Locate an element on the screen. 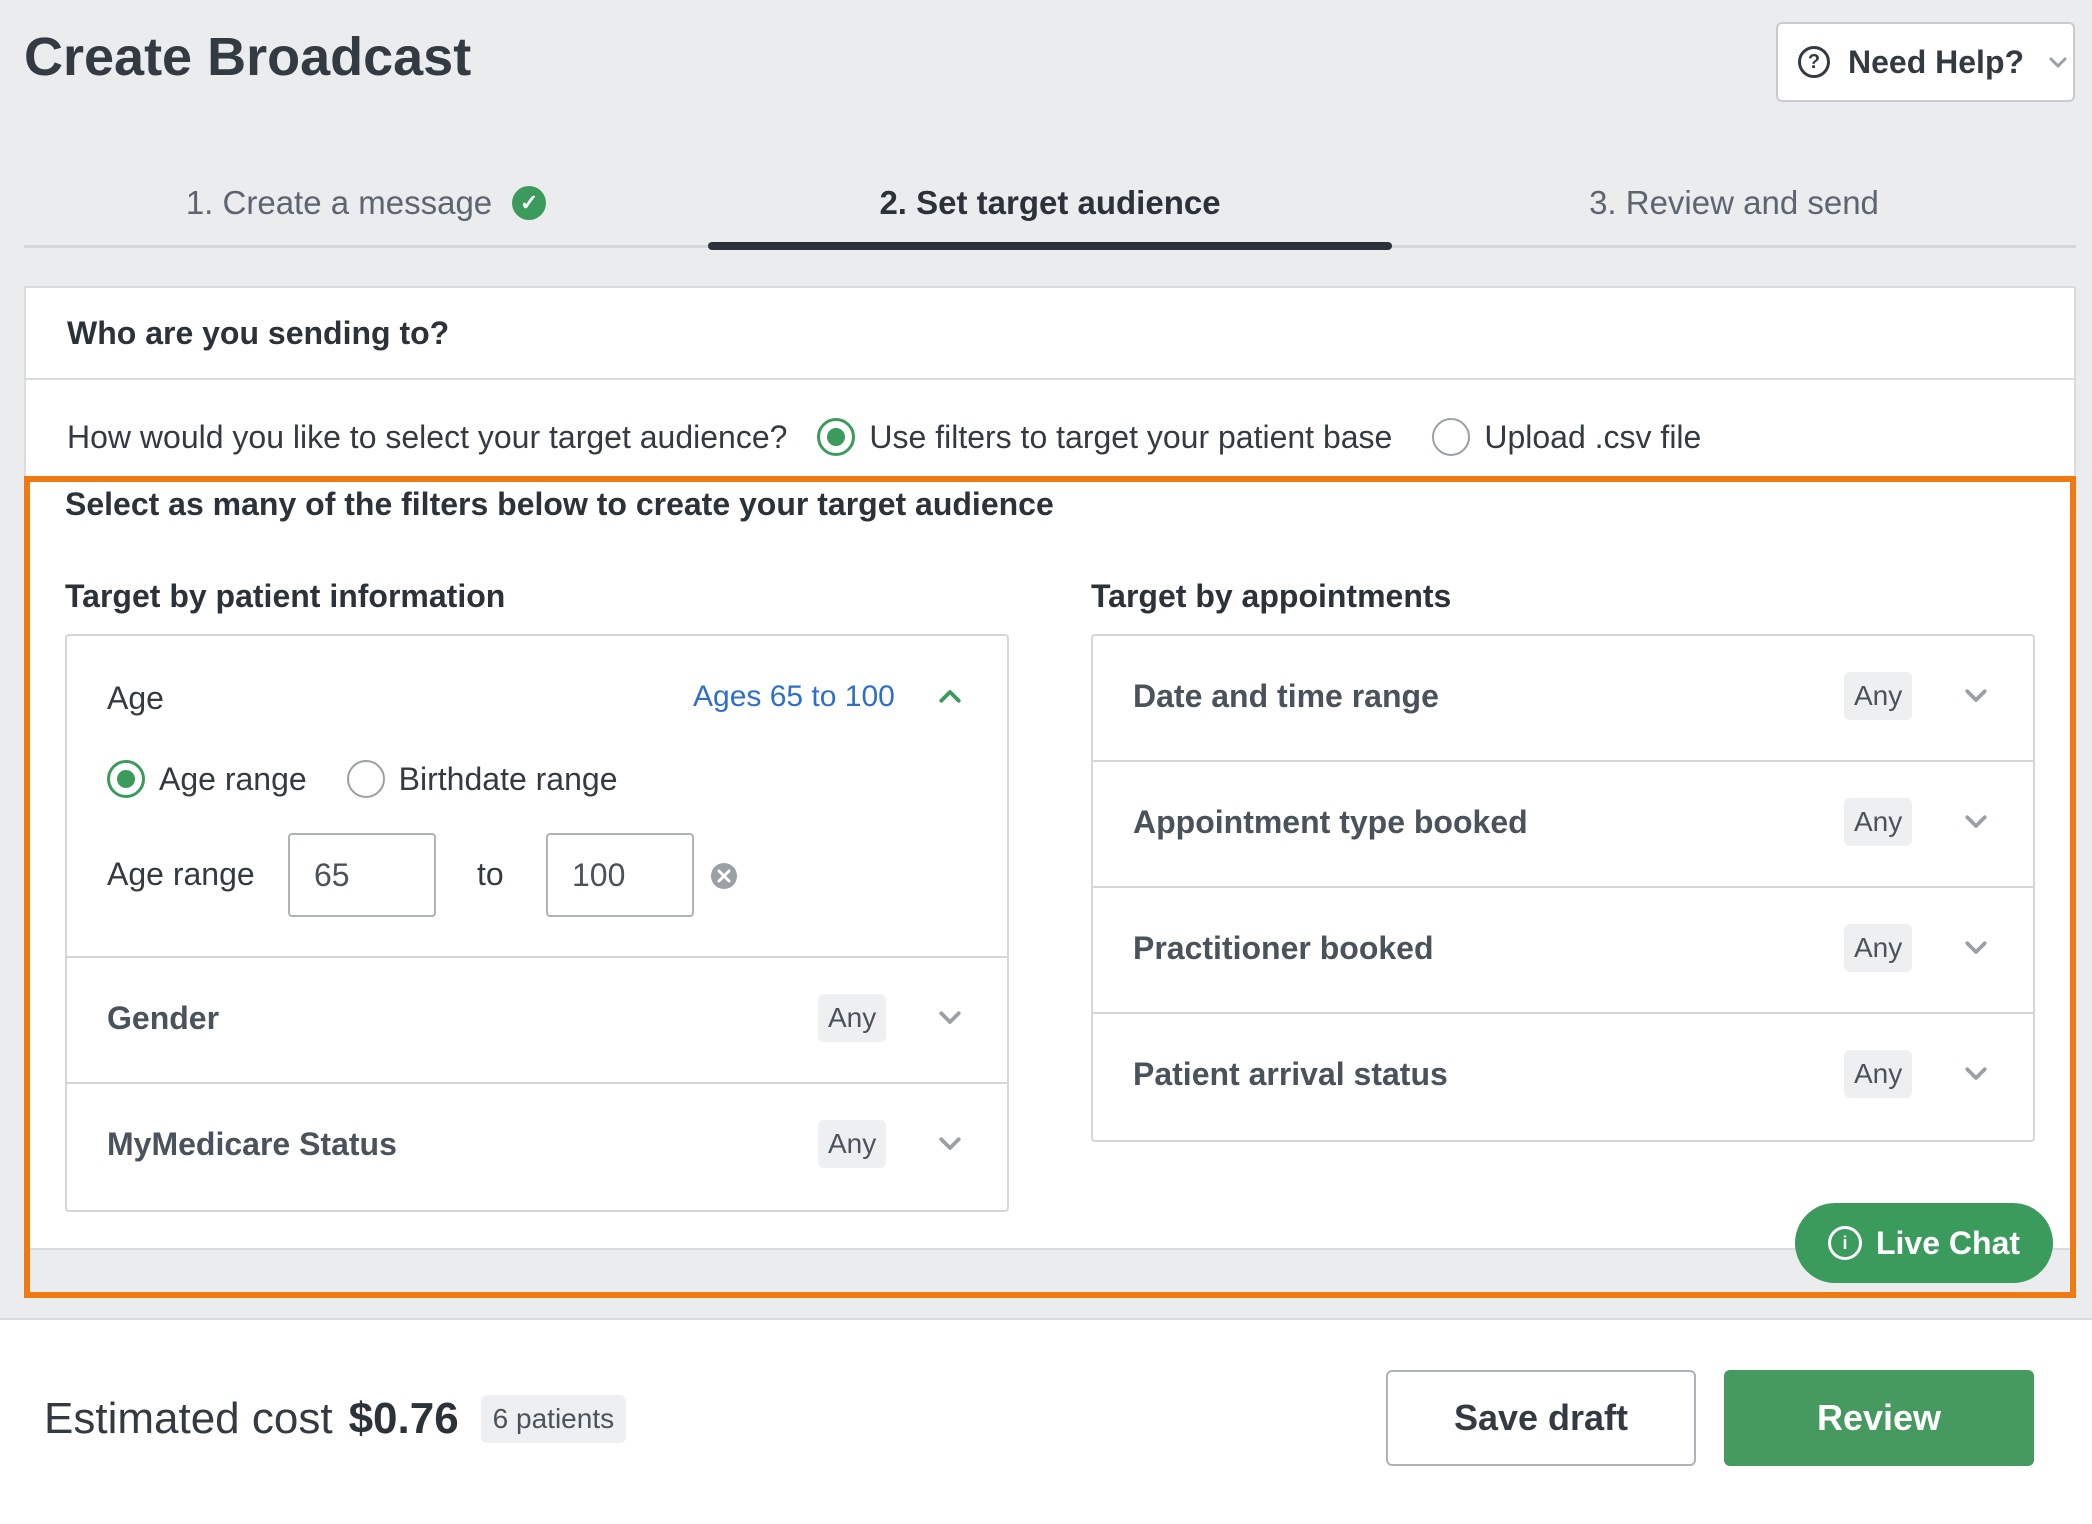 The height and width of the screenshot is (1524, 2092). tab-set-target-audience: 2. Set target audience is located at coordinates (1050, 205).